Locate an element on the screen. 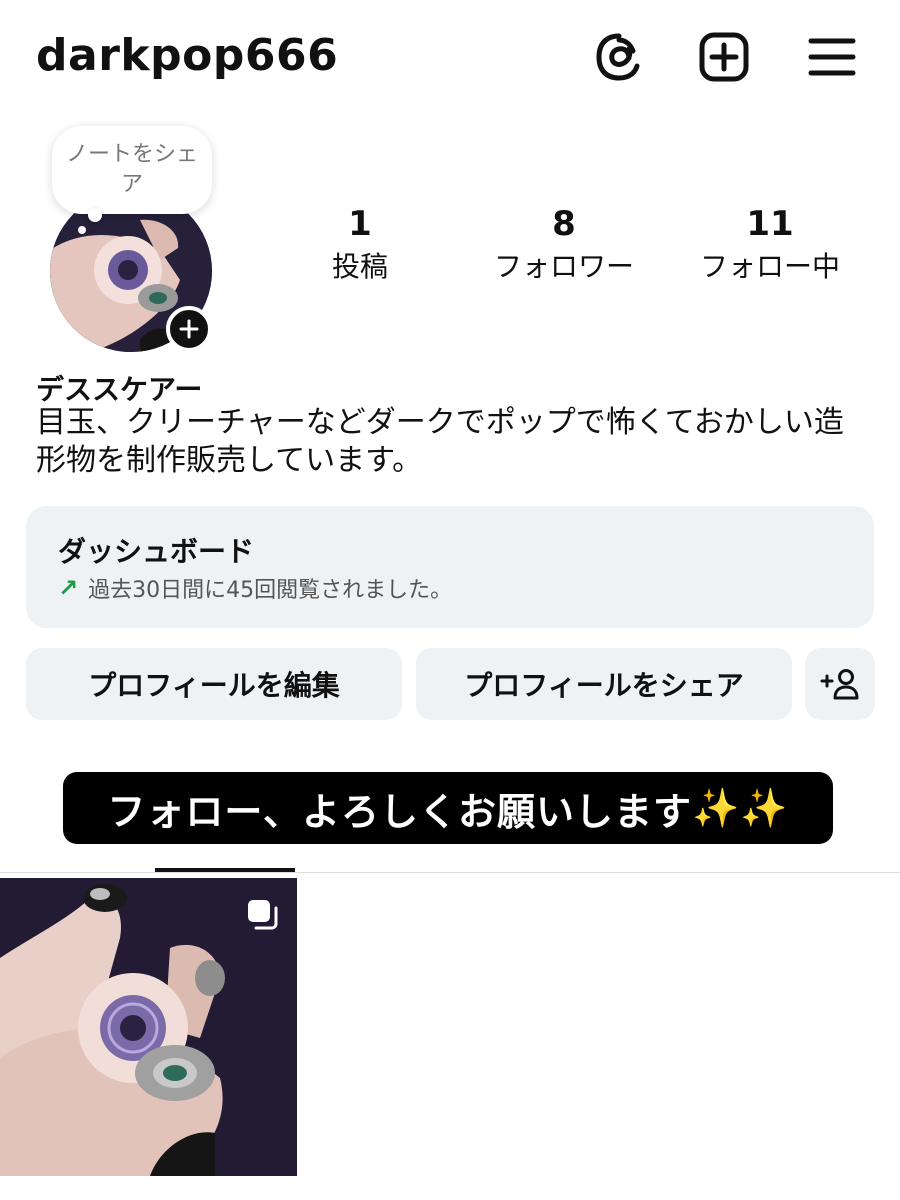  create-plus-icon is located at coordinates (724, 57).